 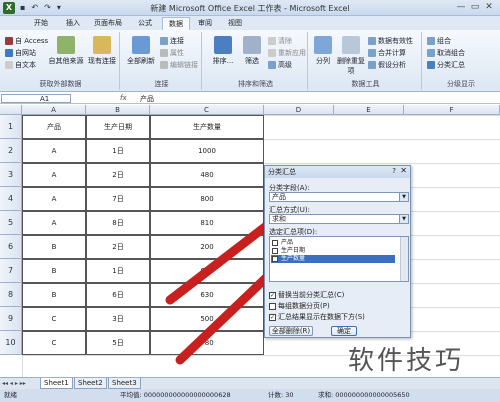 What do you see at coordinates (250, 383) in the screenshot?
I see `sheet-tab-bar: ◂◂ ◂ ▸ ▸▸ Sheet1 Sheet2 Sheet3` at bounding box center [250, 383].